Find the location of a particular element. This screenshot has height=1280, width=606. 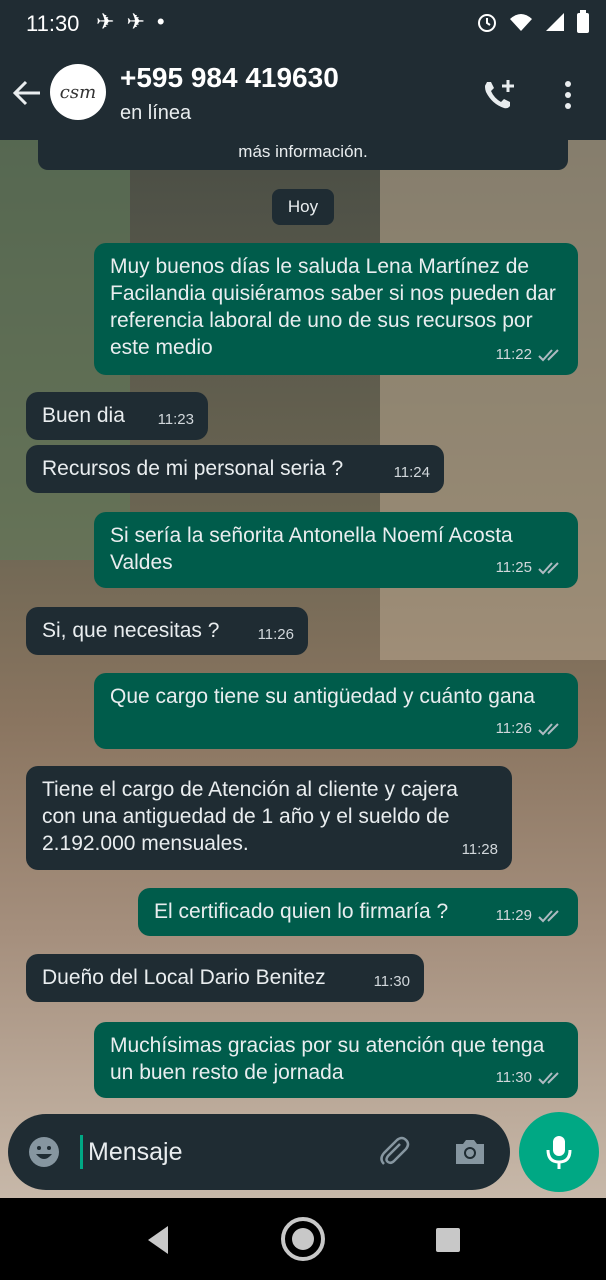

message-bubble: Recursos de mi personal seria ? 11:24 is located at coordinates (235, 469).